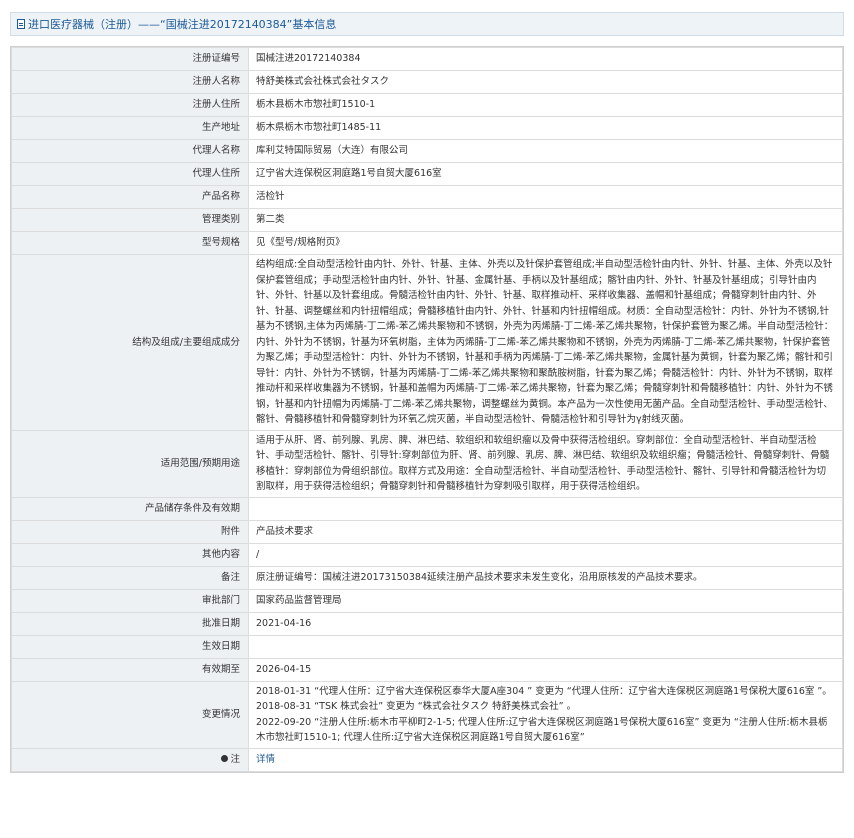  I want to click on field-label: 生产地址, so click(130, 128).